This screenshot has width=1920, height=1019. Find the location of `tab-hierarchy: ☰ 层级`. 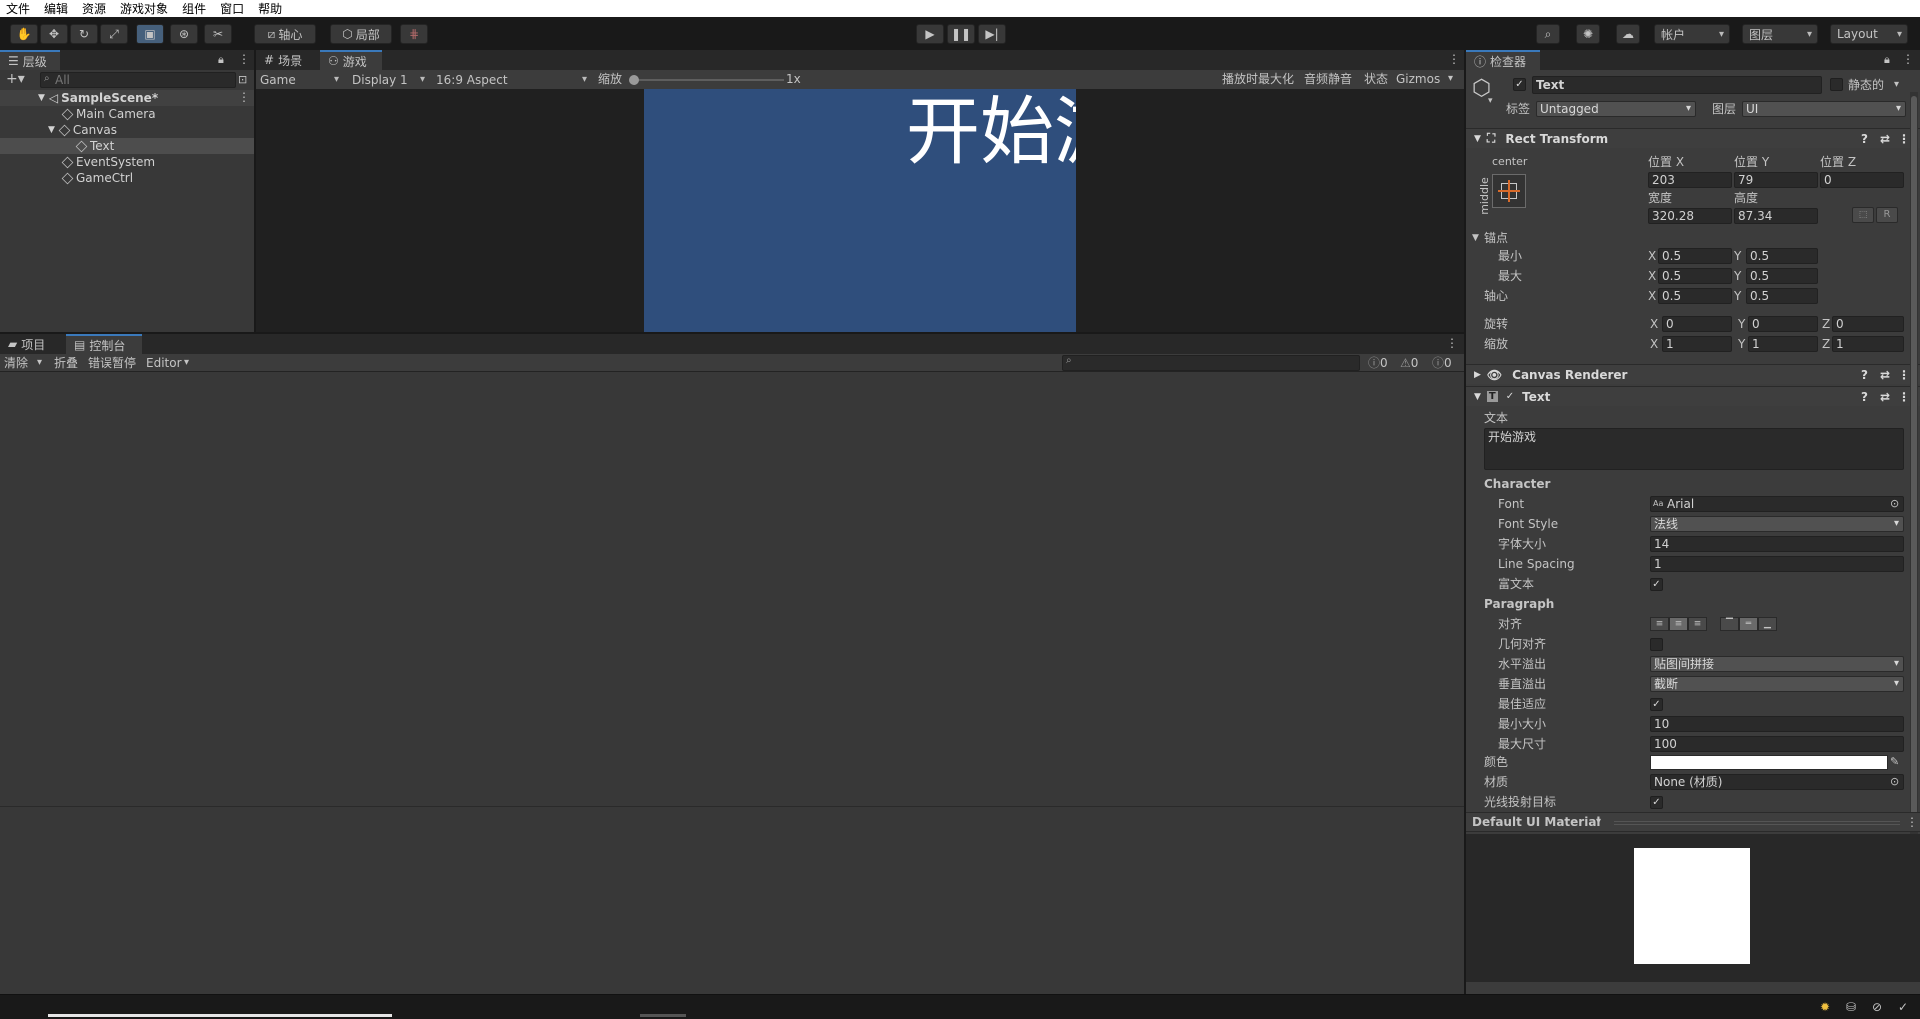

tab-hierarchy: ☰ 层级 is located at coordinates (30, 60).